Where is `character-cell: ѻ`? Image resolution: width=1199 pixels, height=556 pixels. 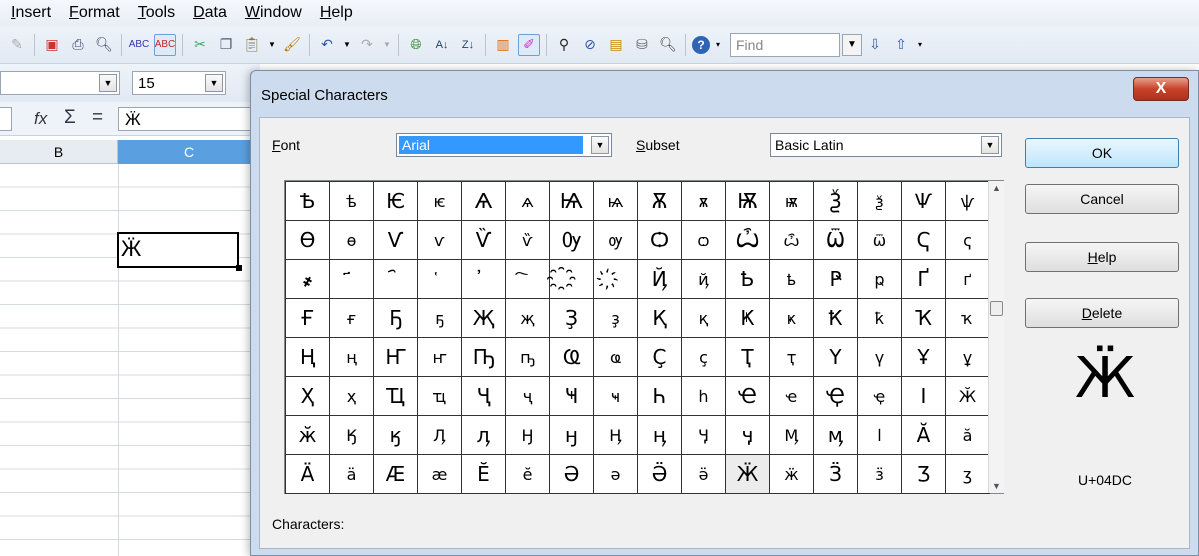 character-cell: ѻ is located at coordinates (703, 240).